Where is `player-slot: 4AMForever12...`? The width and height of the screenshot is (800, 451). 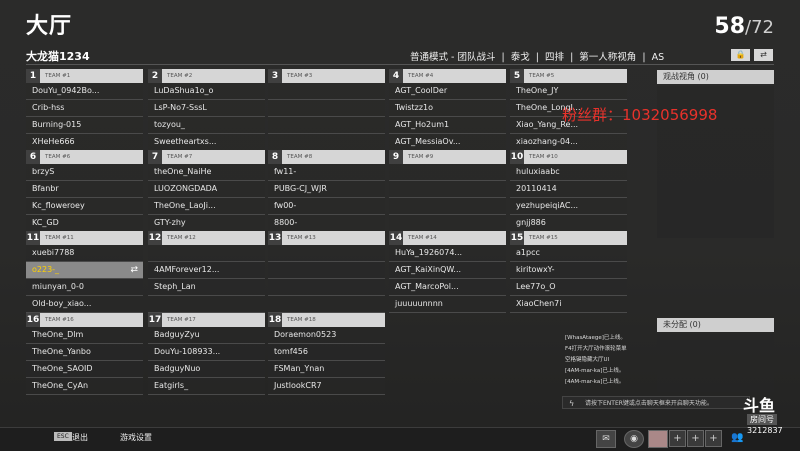
player-slot: 4AMForever12... is located at coordinates (206, 270).